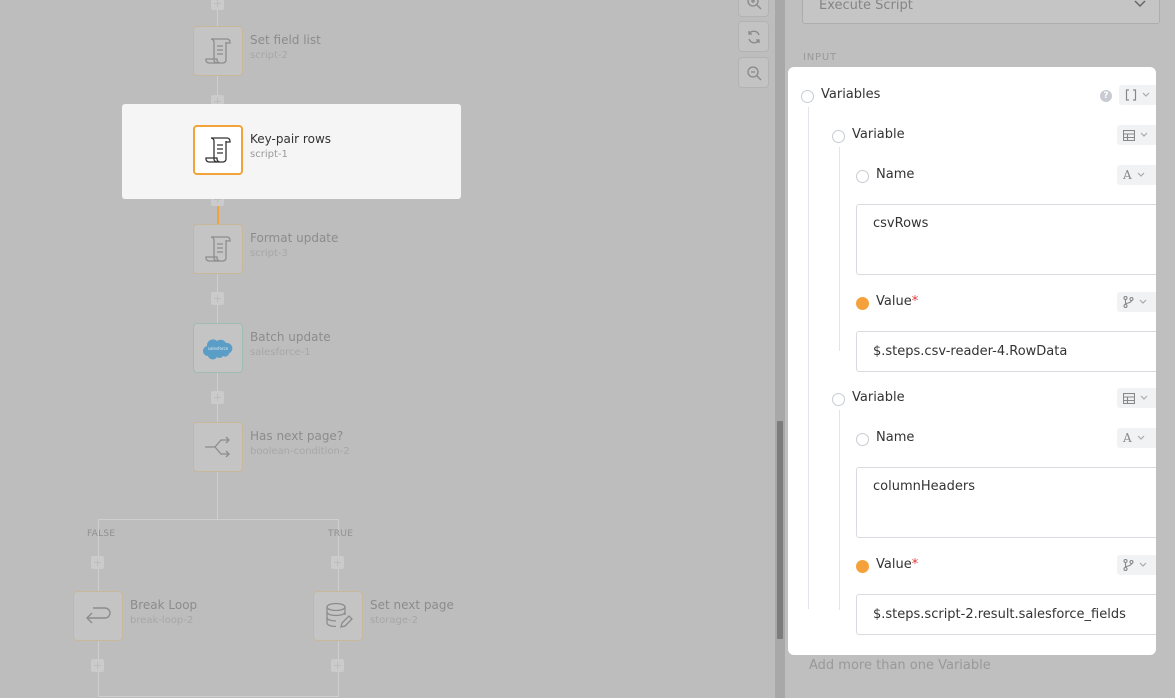 The image size is (1175, 698). Describe the element at coordinates (981, 12) in the screenshot. I see `action-select: Execute Script` at that location.